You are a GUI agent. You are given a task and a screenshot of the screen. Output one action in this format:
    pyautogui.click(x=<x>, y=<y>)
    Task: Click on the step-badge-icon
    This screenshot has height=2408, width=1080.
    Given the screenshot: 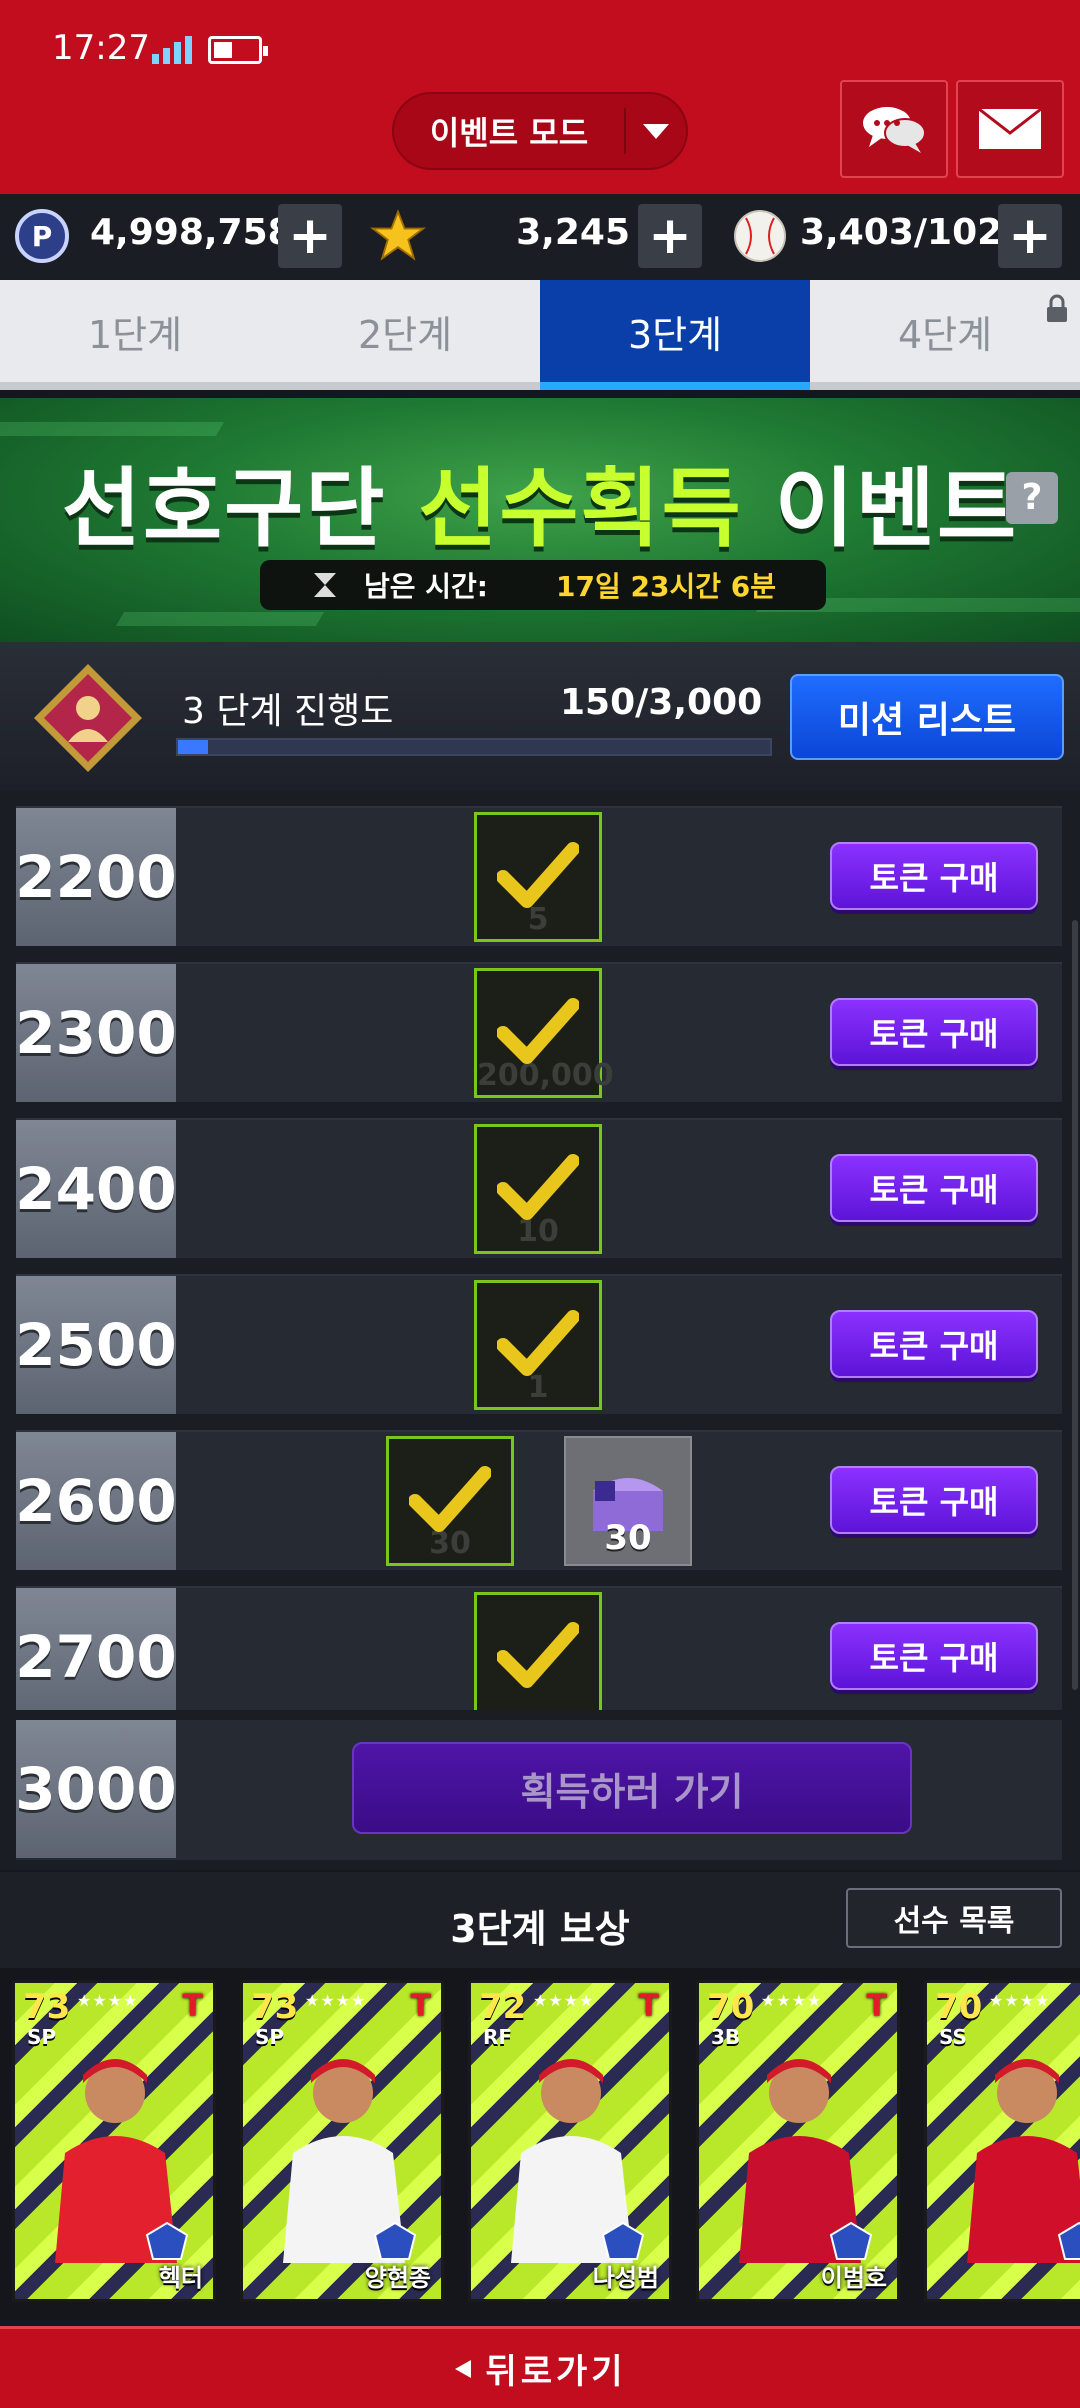 What is the action you would take?
    pyautogui.click(x=88, y=718)
    